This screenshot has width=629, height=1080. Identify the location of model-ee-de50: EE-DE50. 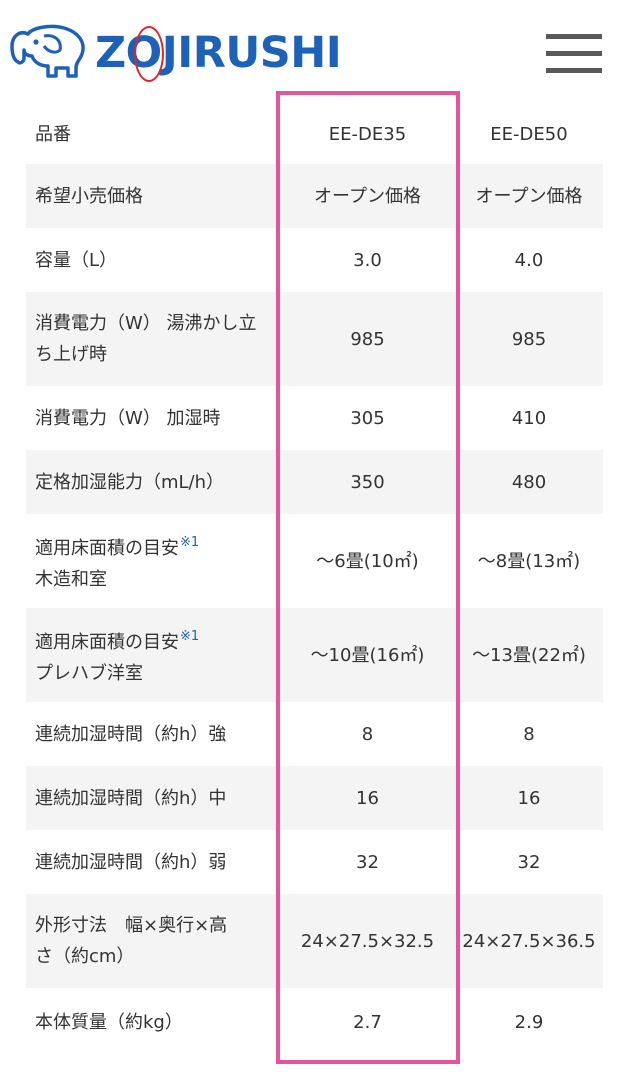
(529, 134).